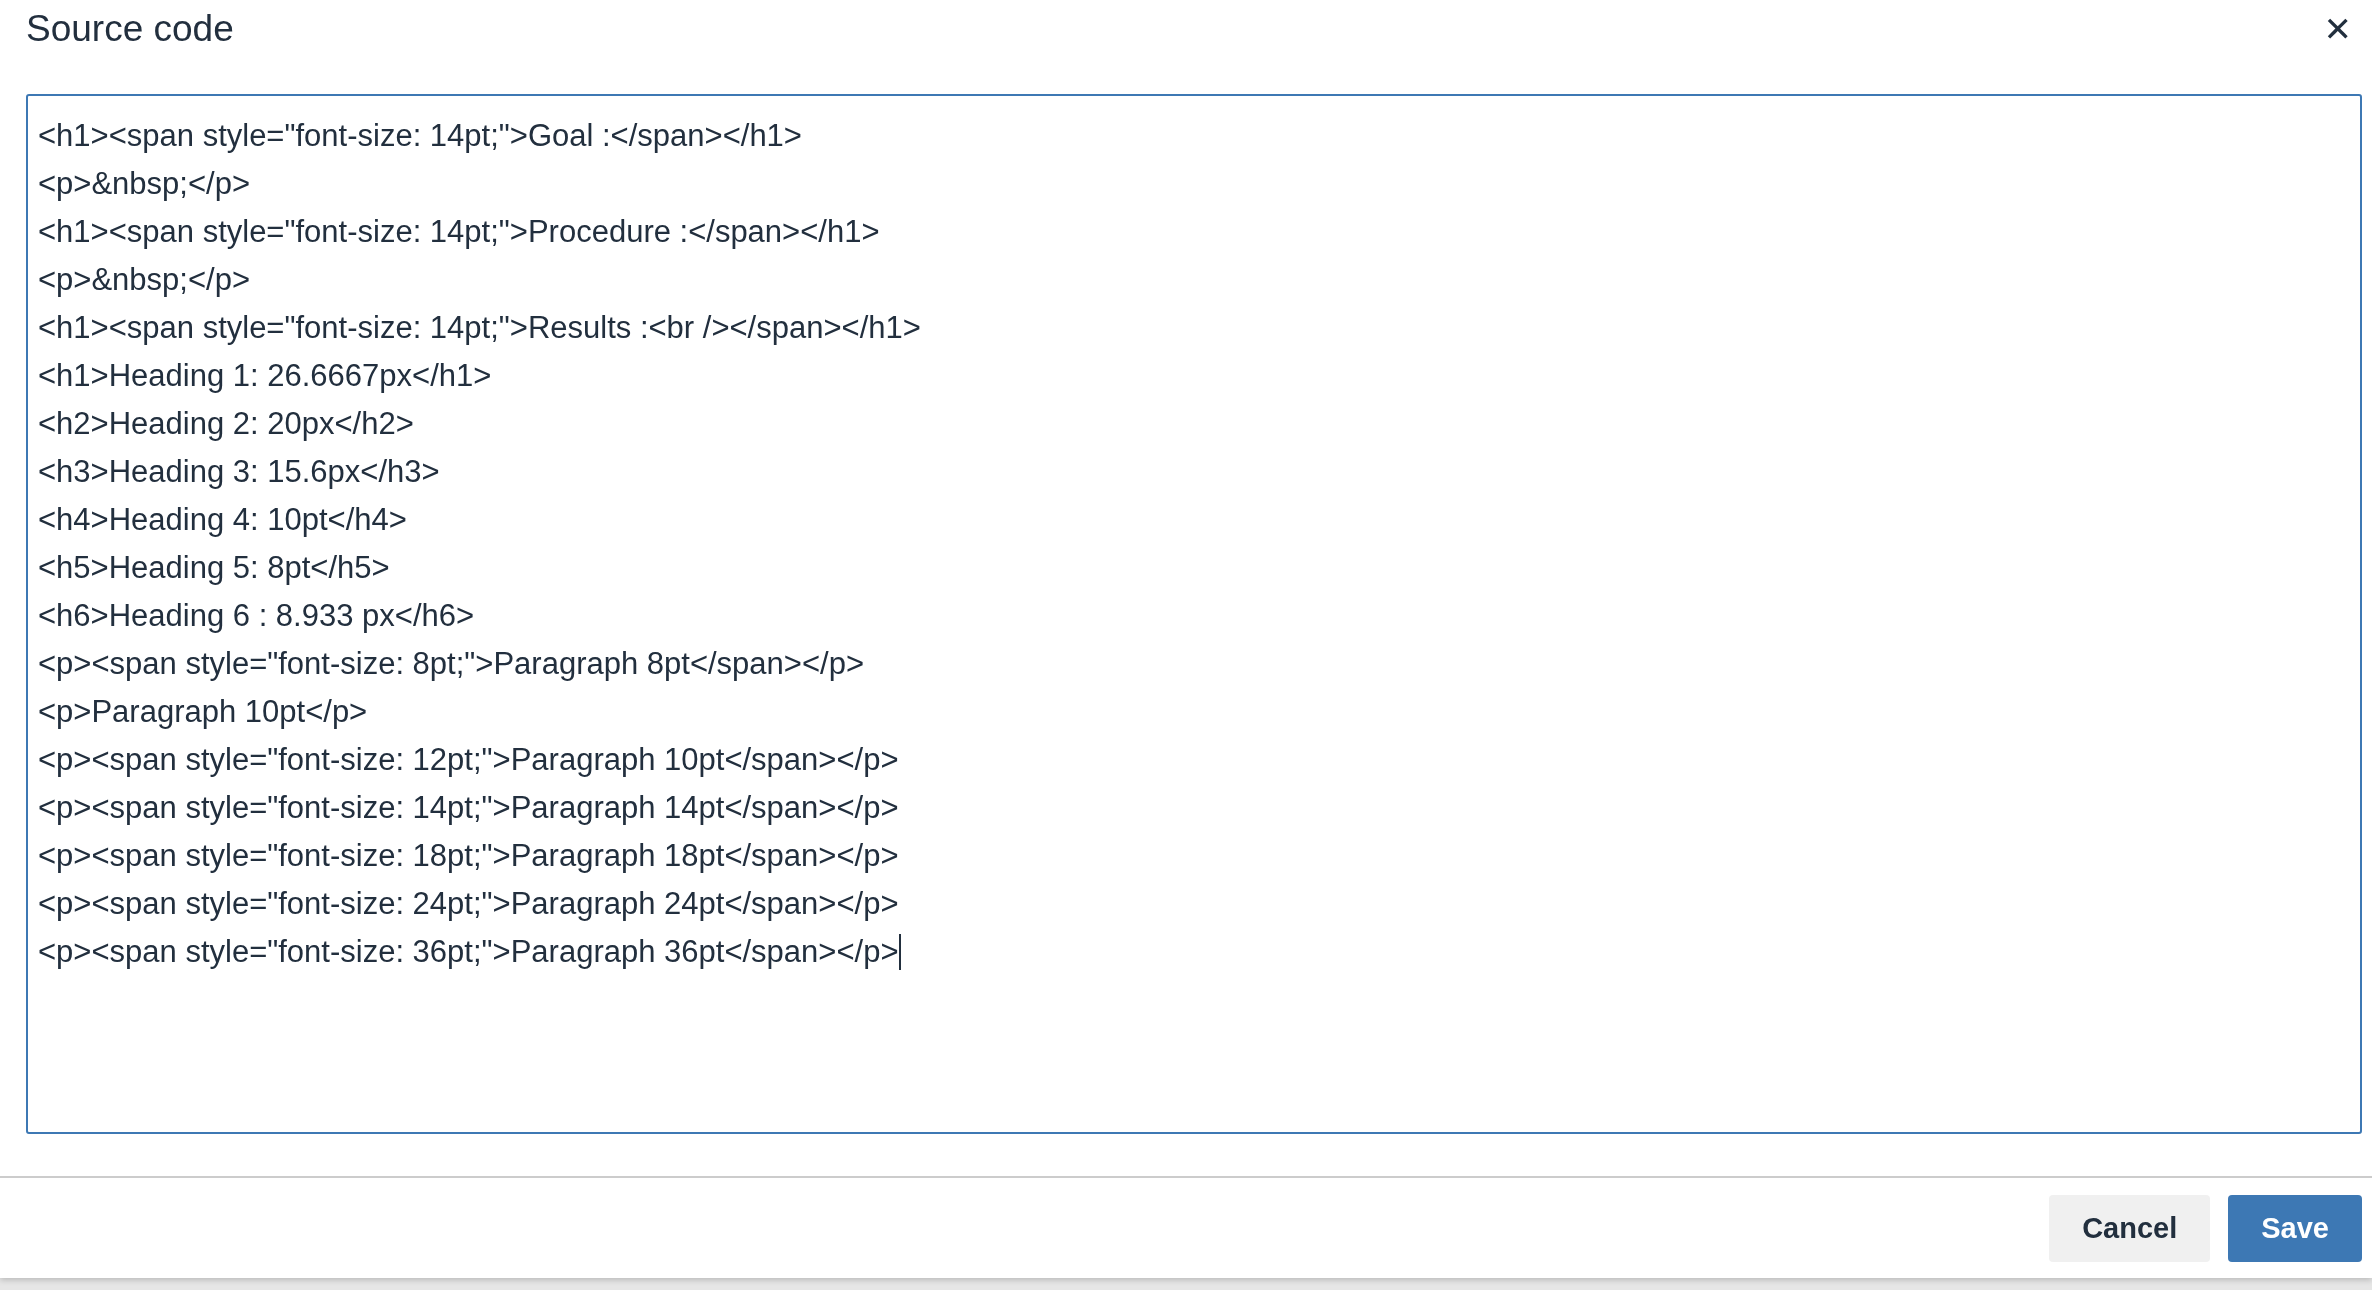  Describe the element at coordinates (222, 520) in the screenshot. I see `code-line: <h4>Heading 4: 10pt</h4>` at that location.